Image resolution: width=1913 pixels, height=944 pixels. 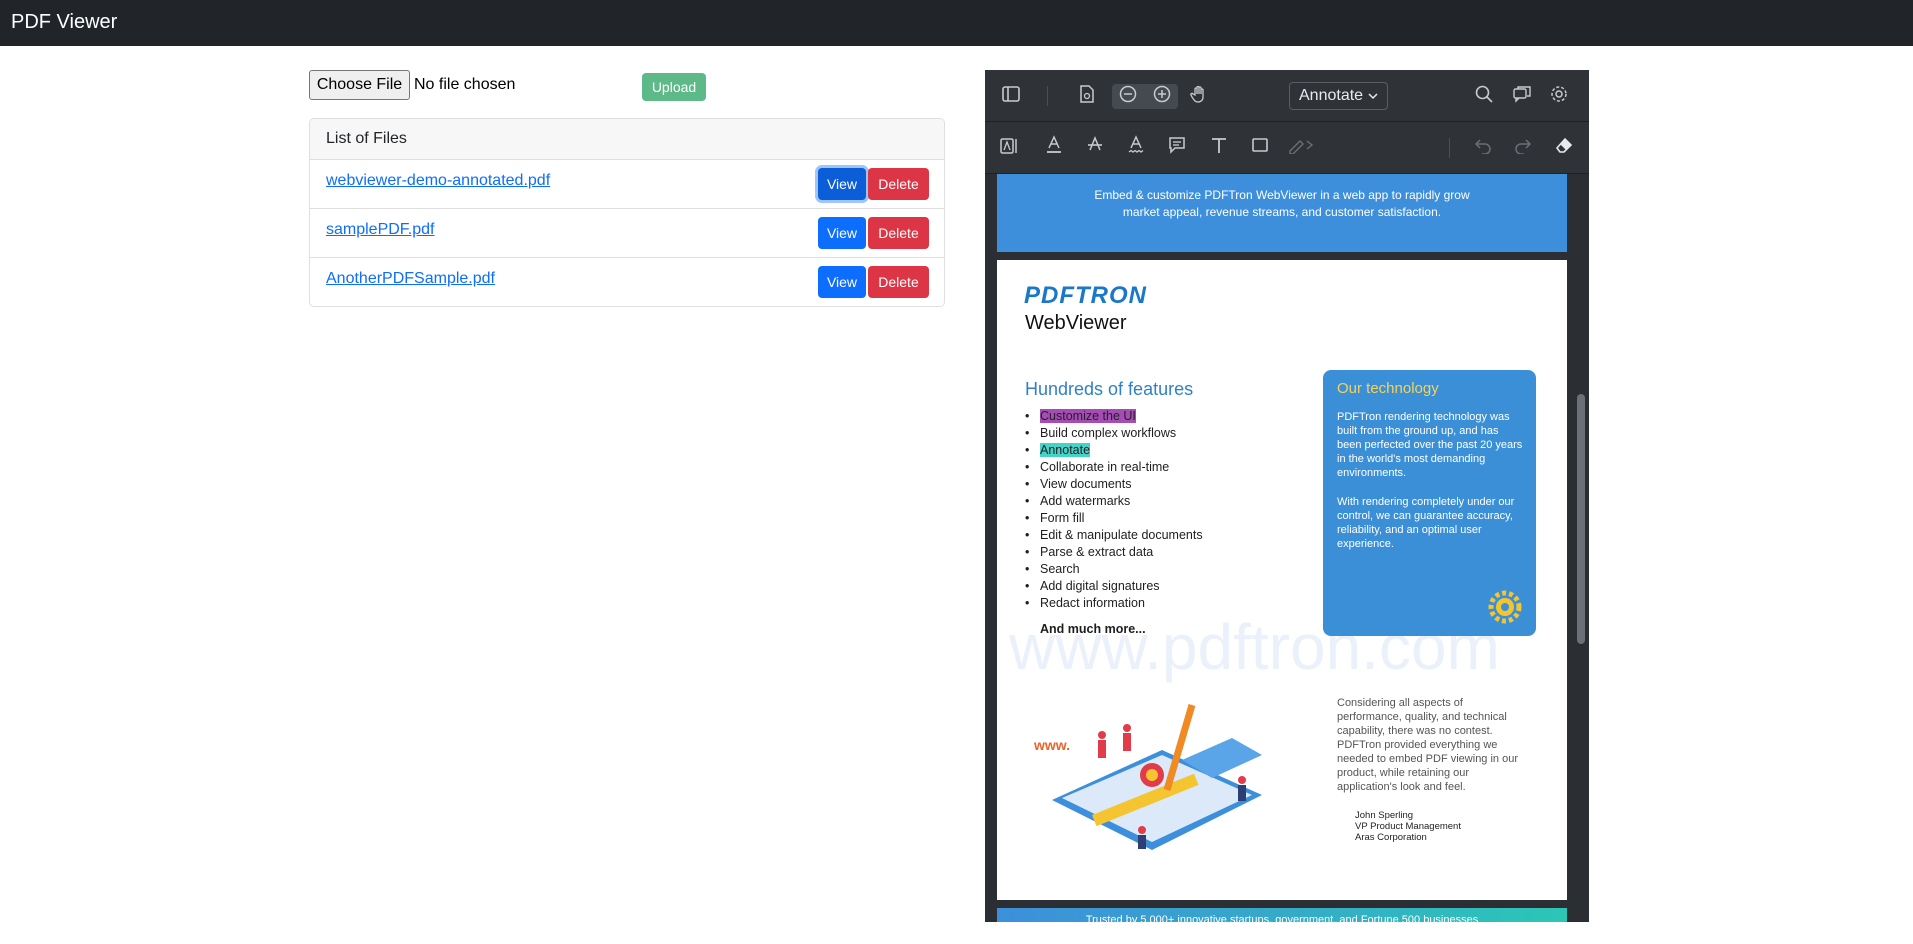 What do you see at coordinates (1260, 147) in the screenshot?
I see `rectangle-icon` at bounding box center [1260, 147].